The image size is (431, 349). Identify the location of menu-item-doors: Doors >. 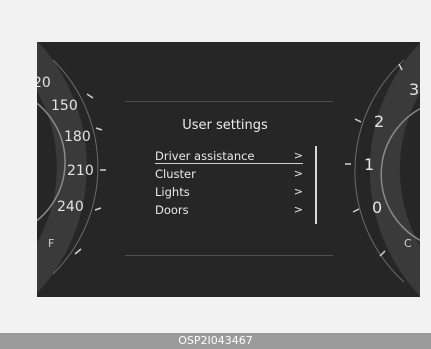
(229, 210).